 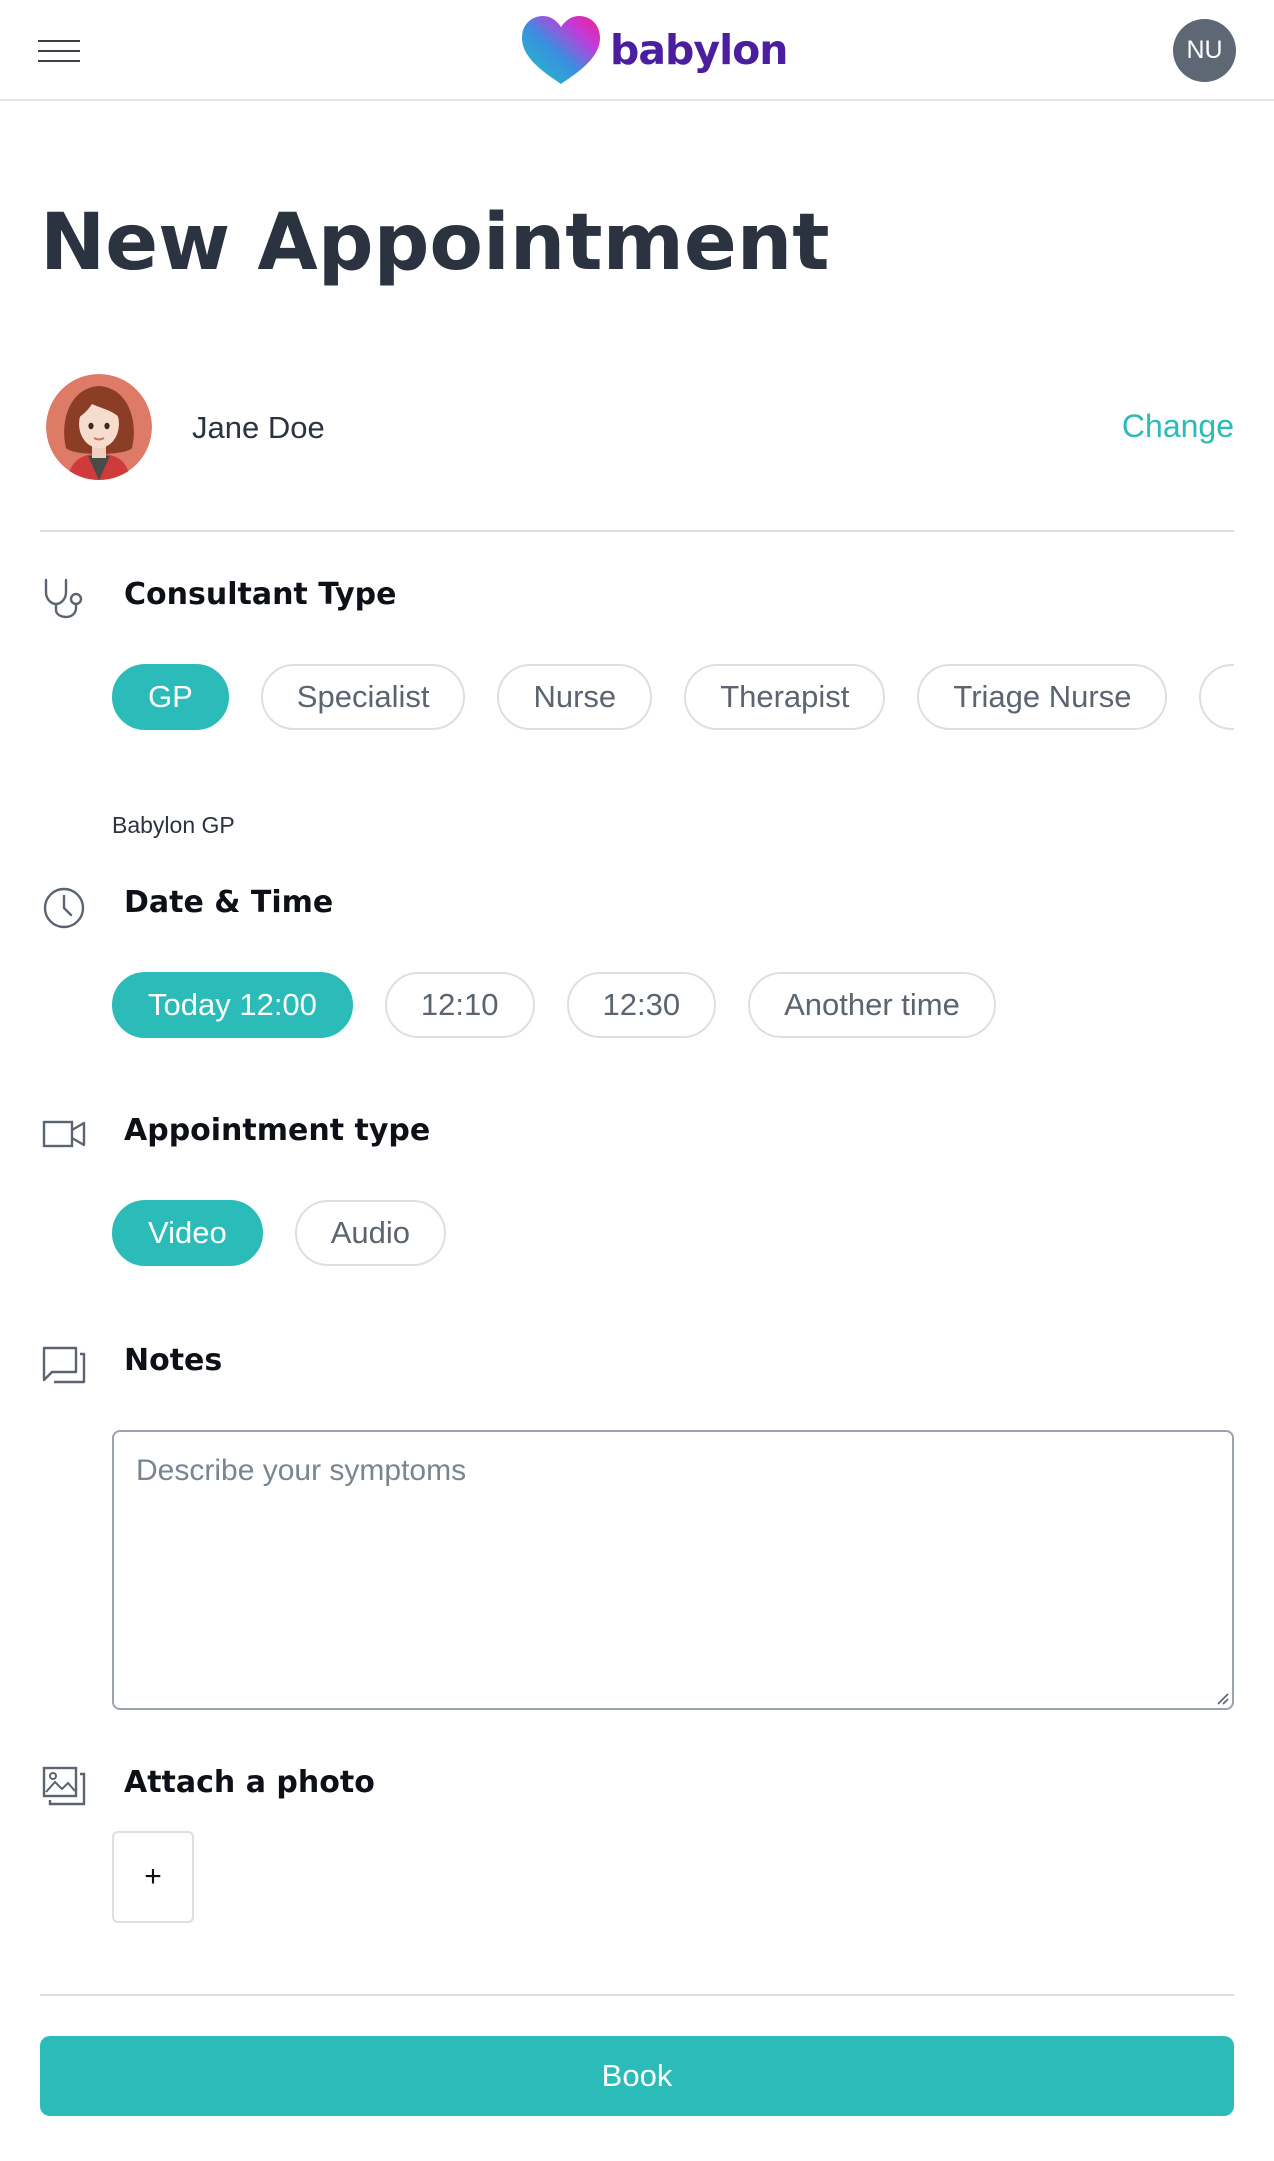 What do you see at coordinates (673, 1233) in the screenshot?
I see `appointment-type-options: Video Audio` at bounding box center [673, 1233].